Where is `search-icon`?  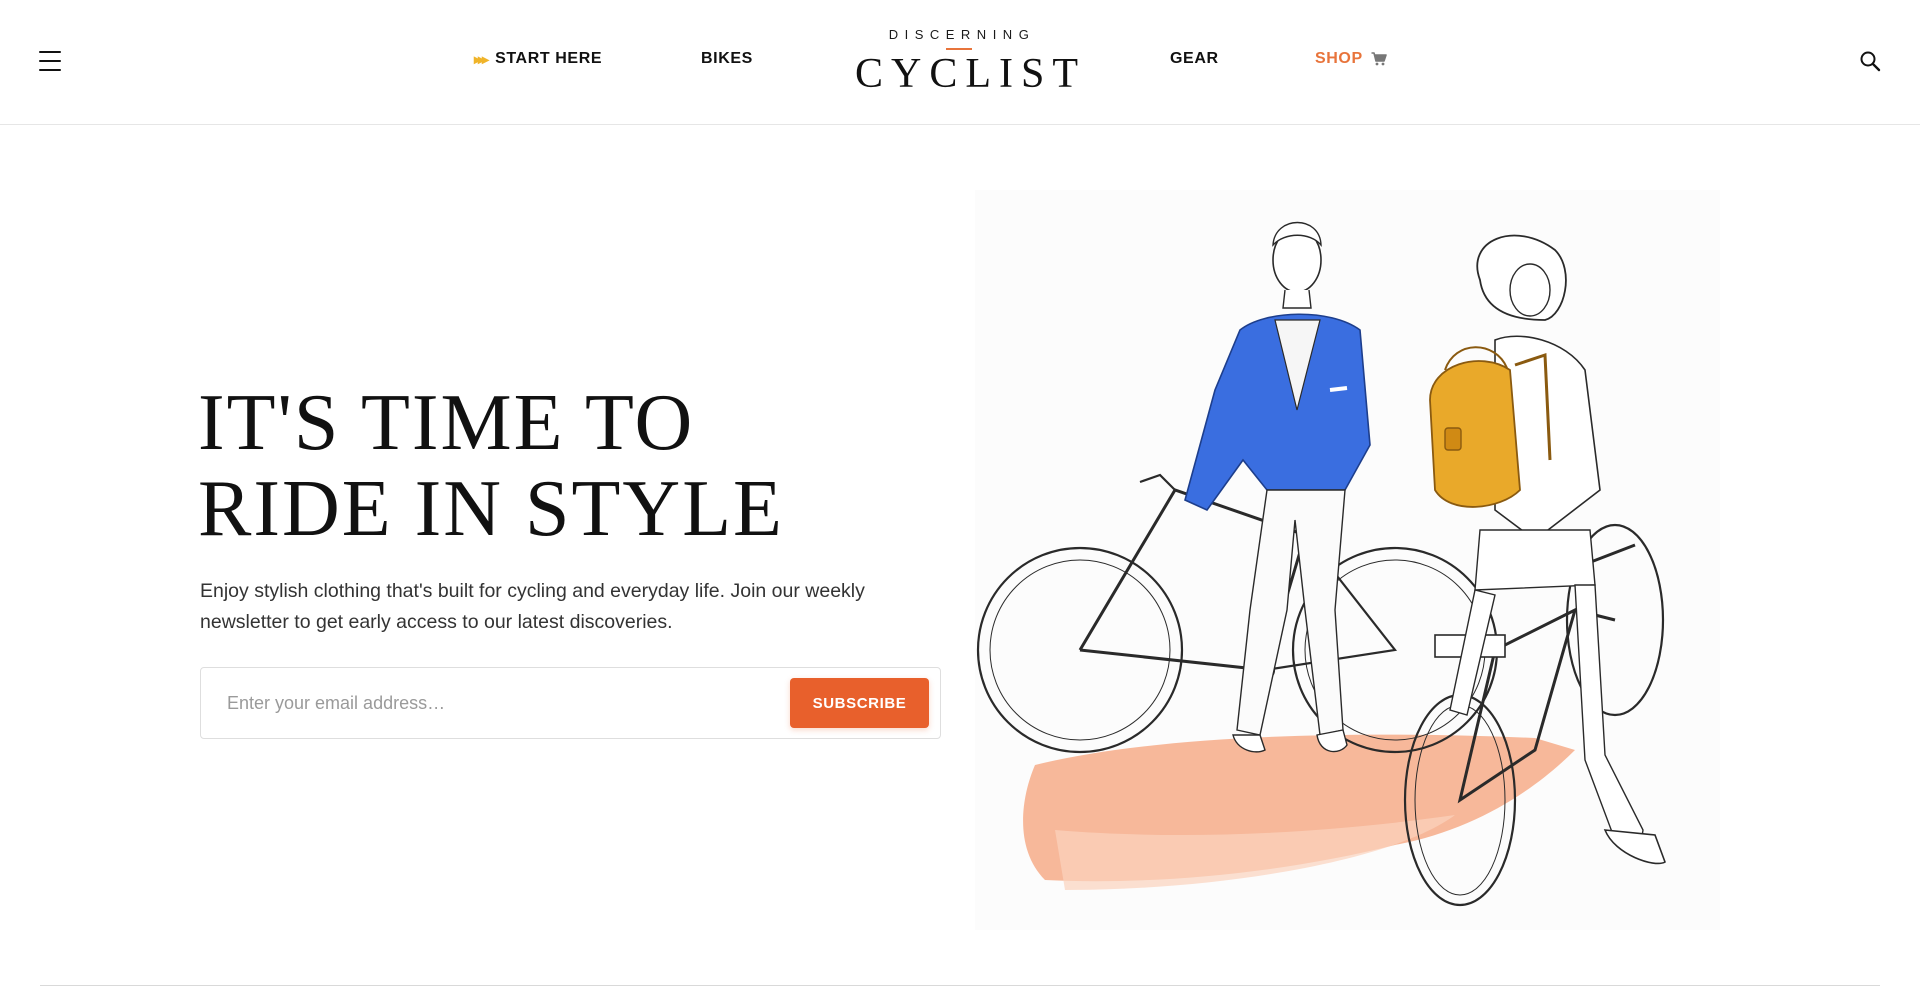
search-icon is located at coordinates (1870, 61).